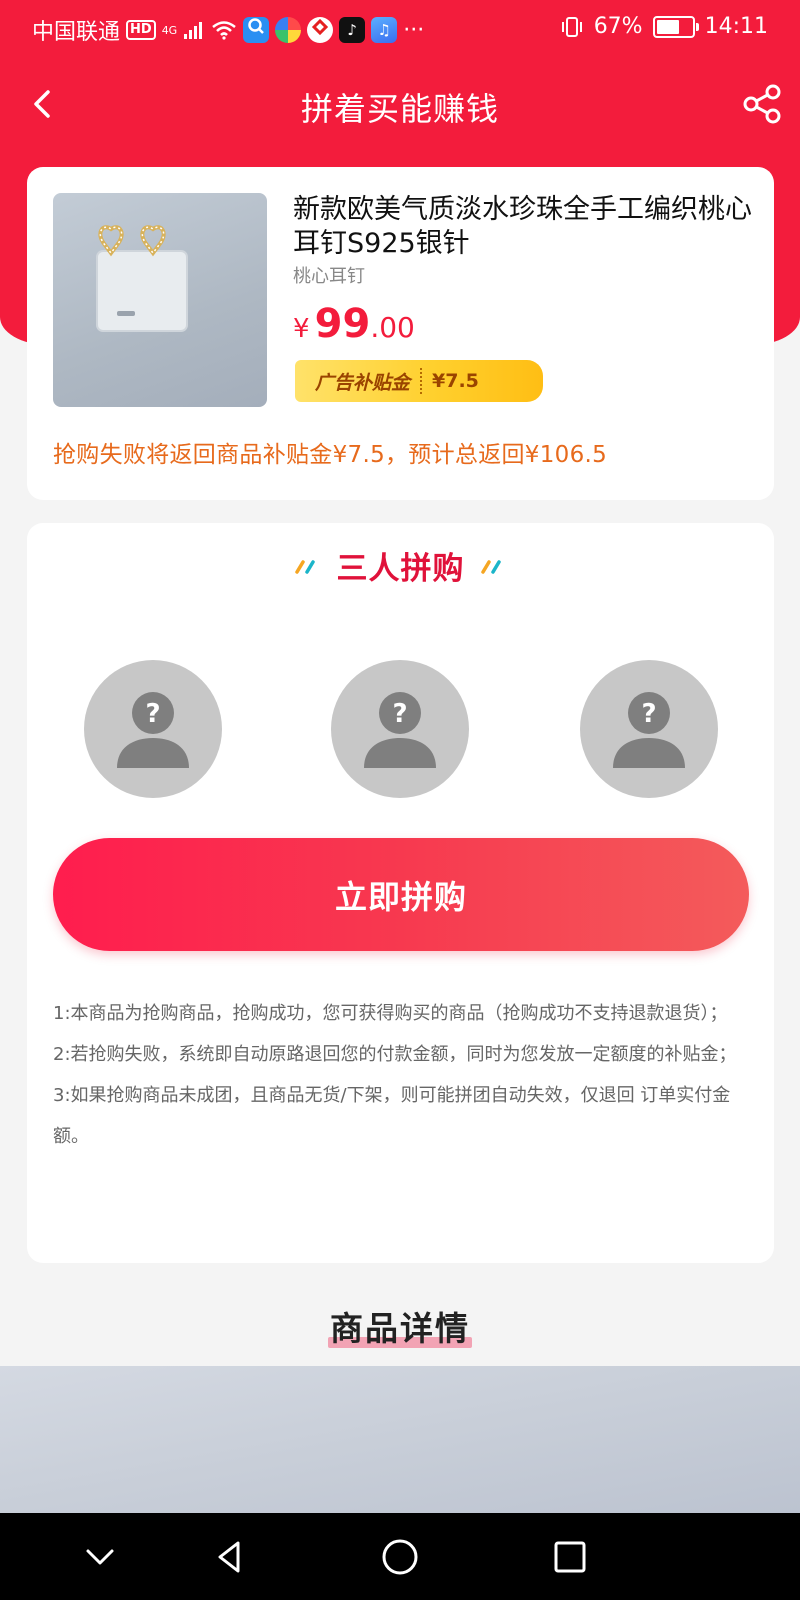 The height and width of the screenshot is (1600, 800). I want to click on hd-badge: HD, so click(141, 30).